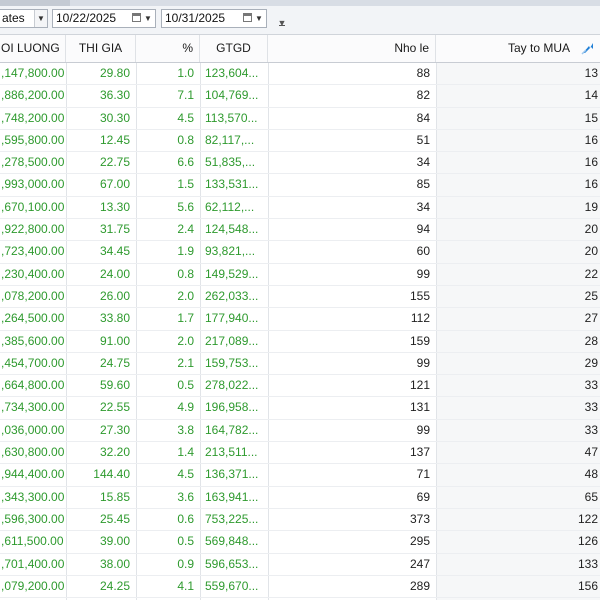 Image resolution: width=600 pixels, height=600 pixels. I want to click on cell-thi-gia: 36.30, so click(114, 95).